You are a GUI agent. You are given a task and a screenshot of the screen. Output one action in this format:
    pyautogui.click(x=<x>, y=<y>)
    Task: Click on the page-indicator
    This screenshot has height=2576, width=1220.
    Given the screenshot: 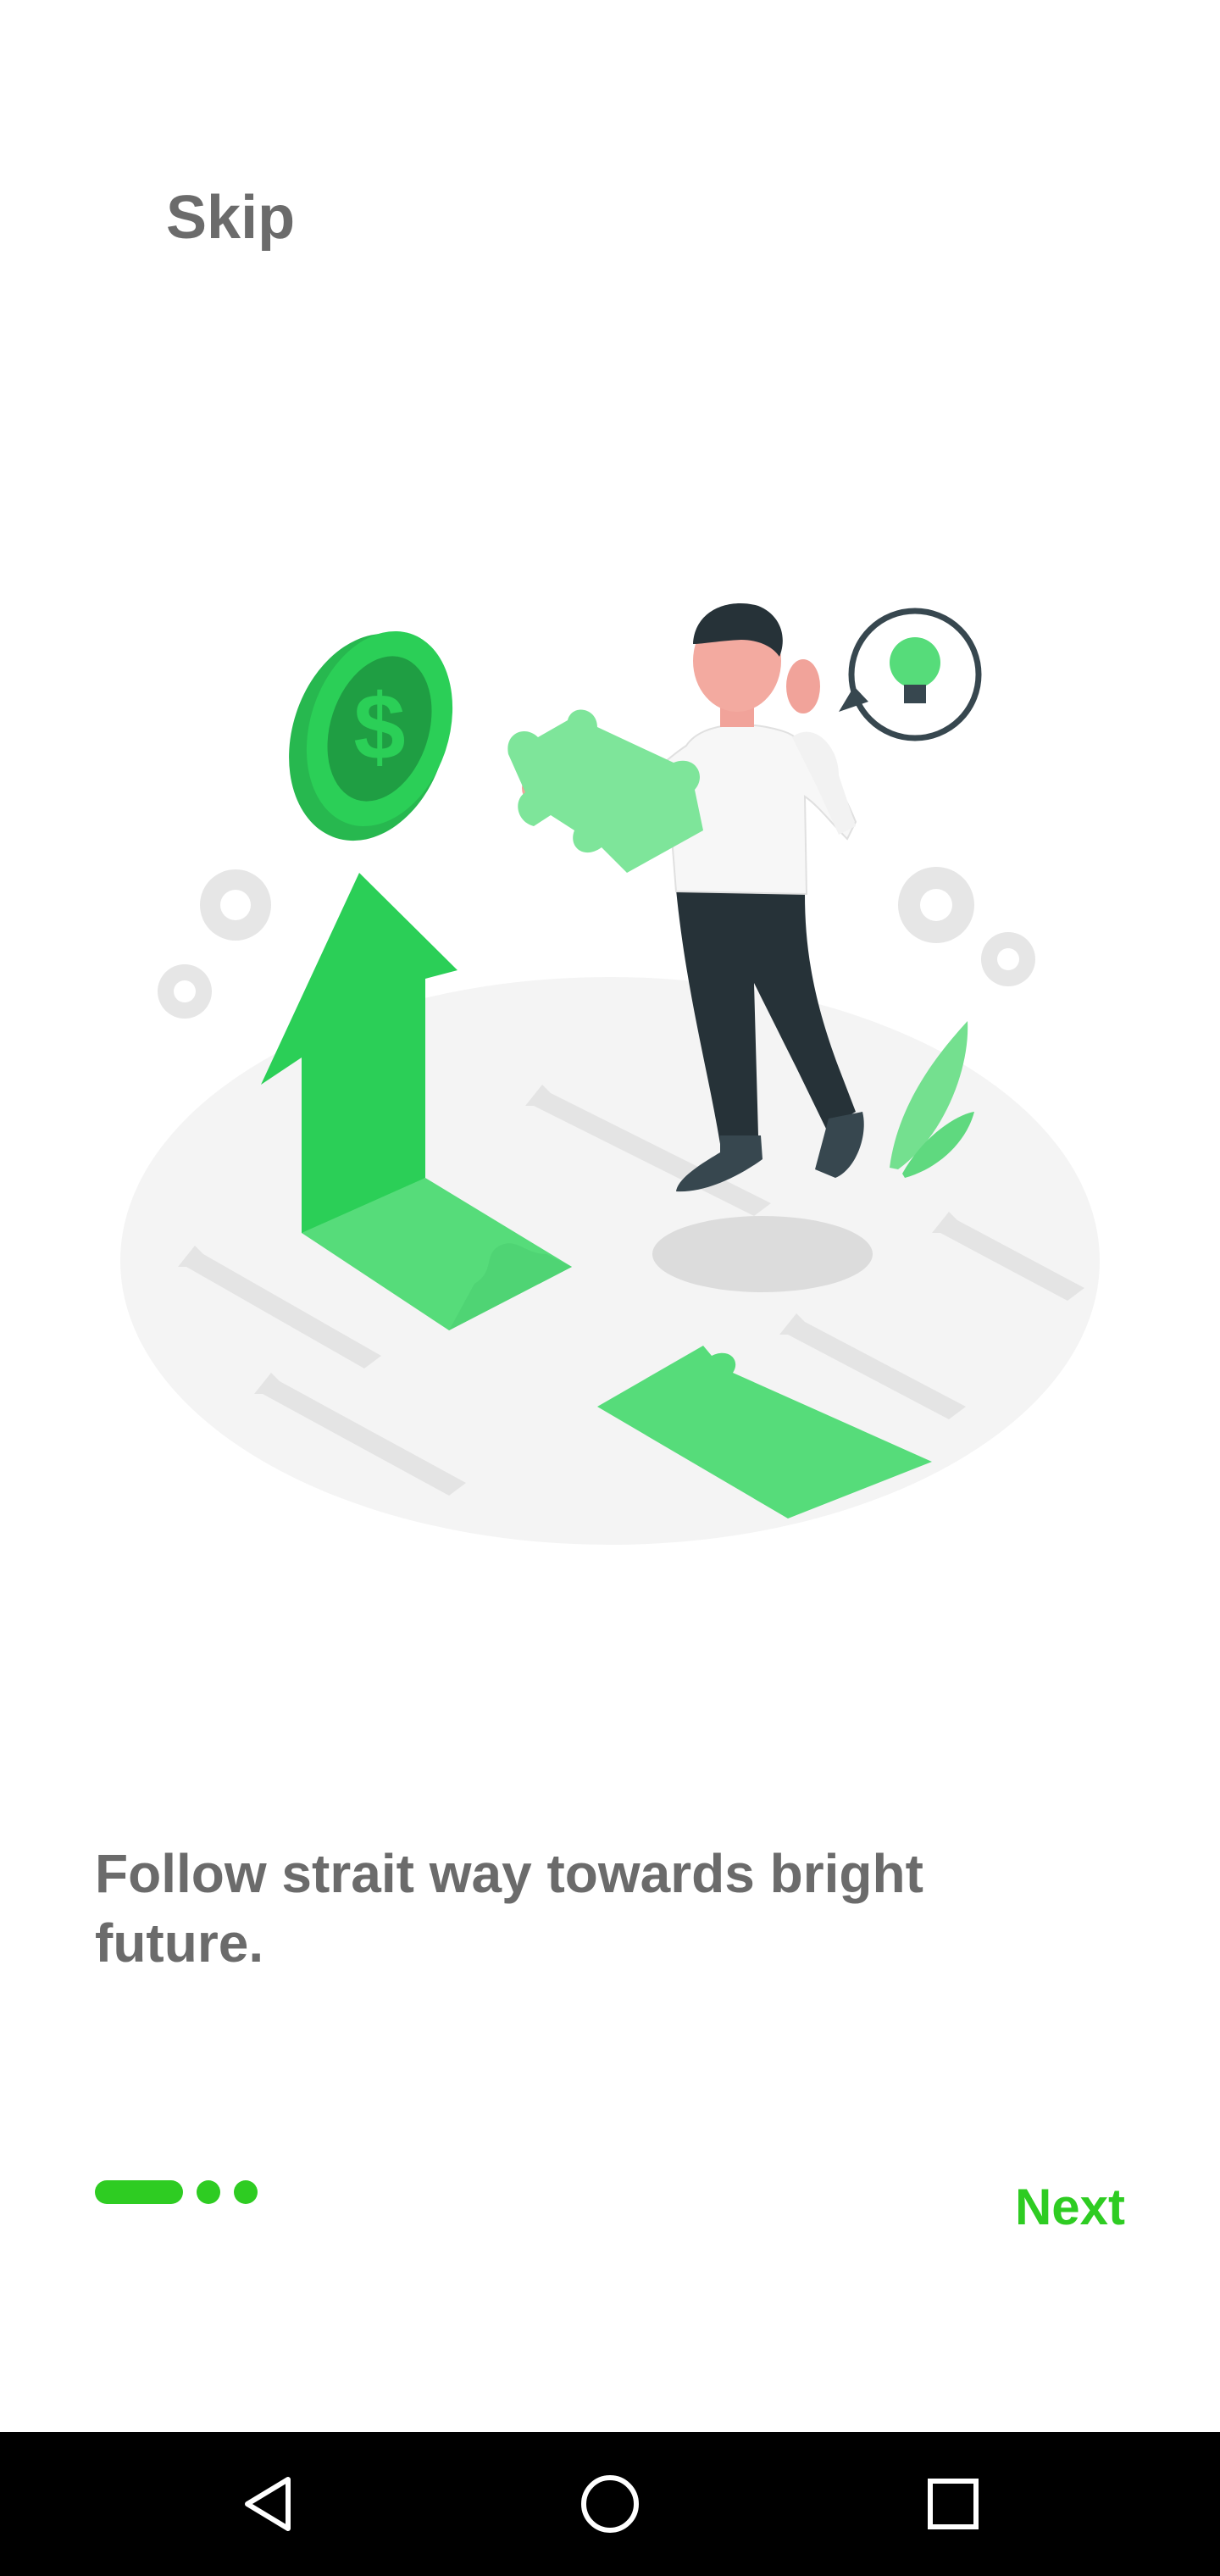 What is the action you would take?
    pyautogui.click(x=176, y=2192)
    